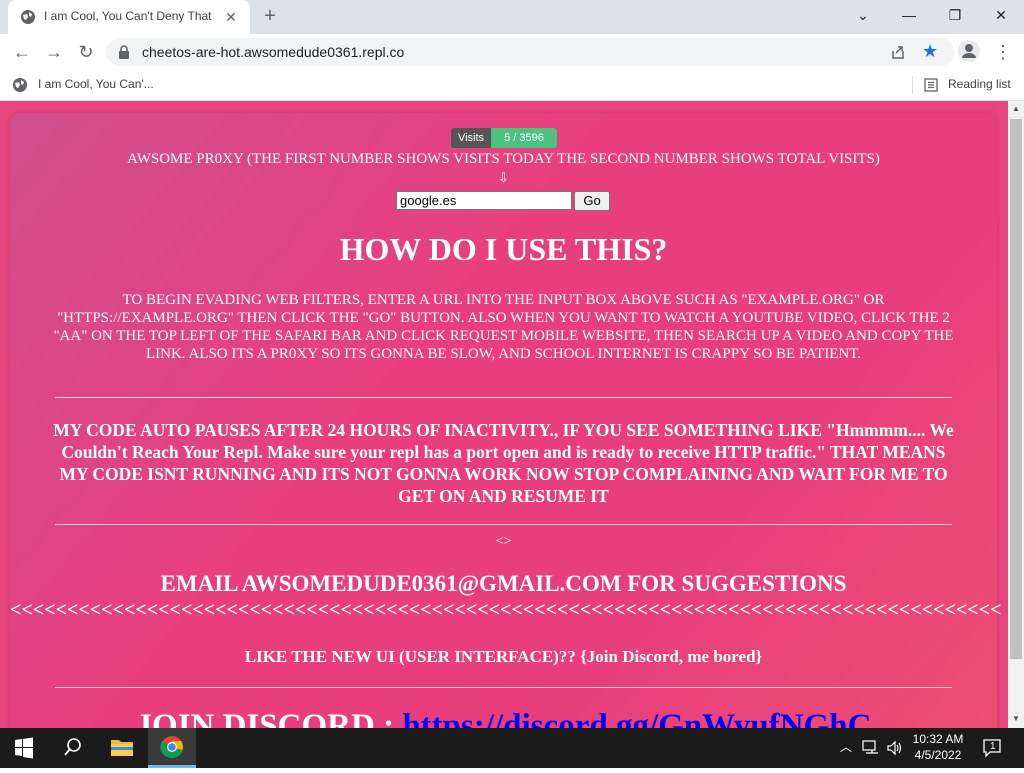  What do you see at coordinates (898, 52) in the screenshot?
I see `share-icon` at bounding box center [898, 52].